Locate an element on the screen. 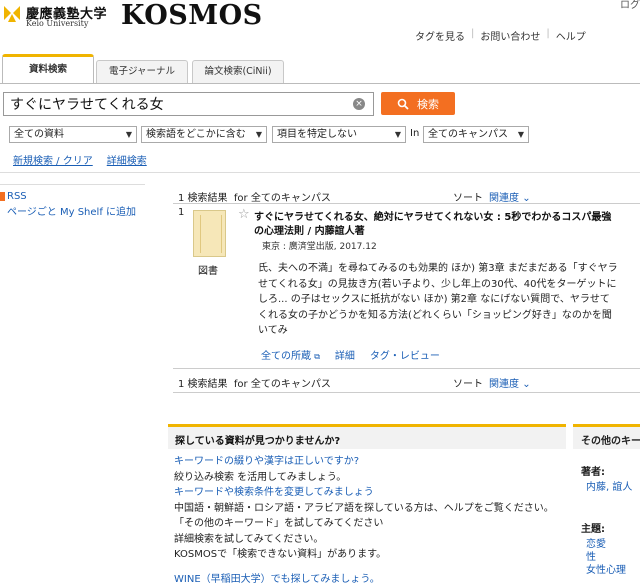  search-sub-links: 新規検索 / クリア 詳細検索 is located at coordinates (80, 159).